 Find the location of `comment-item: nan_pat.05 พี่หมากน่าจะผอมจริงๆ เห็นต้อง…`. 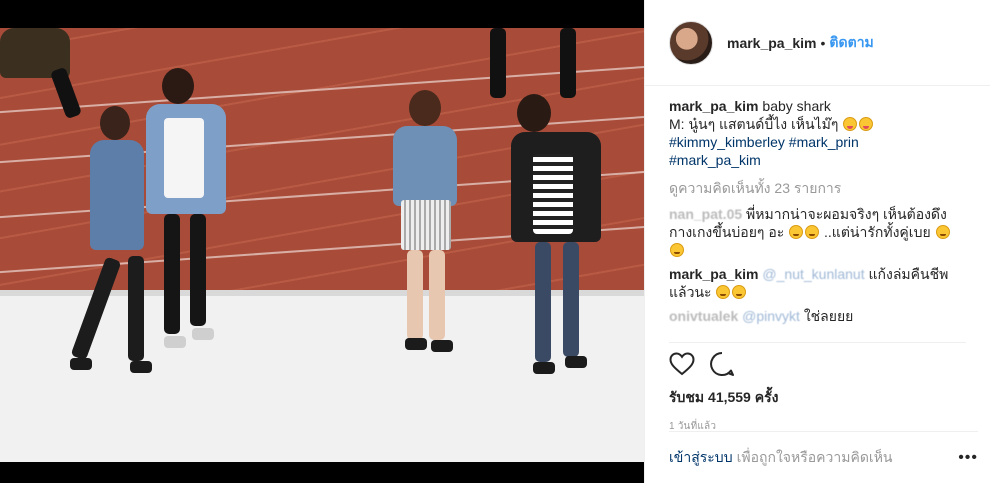

comment-item: nan_pat.05 พี่หมากน่าจะผอมจริงๆ เห็นต้อง… is located at coordinates (821, 232).